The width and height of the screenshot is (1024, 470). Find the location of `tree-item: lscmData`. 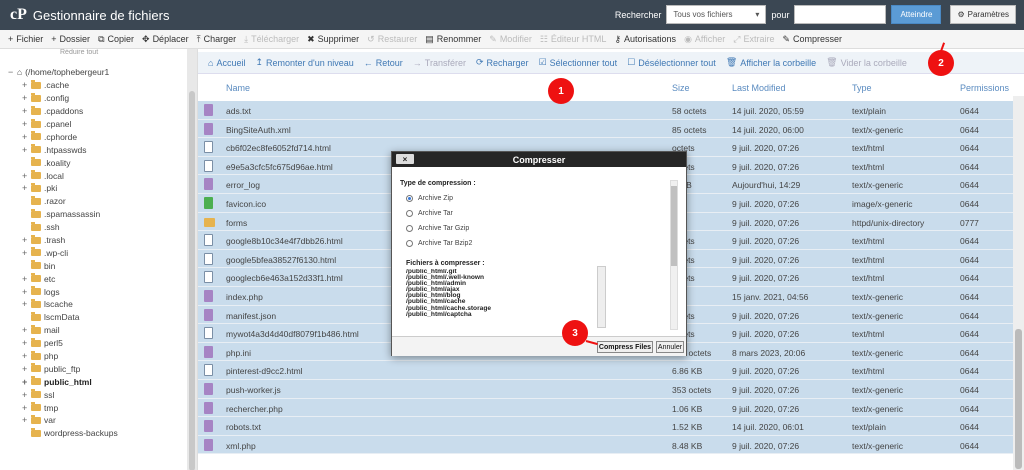

tree-item: lscmData is located at coordinates (70, 317).